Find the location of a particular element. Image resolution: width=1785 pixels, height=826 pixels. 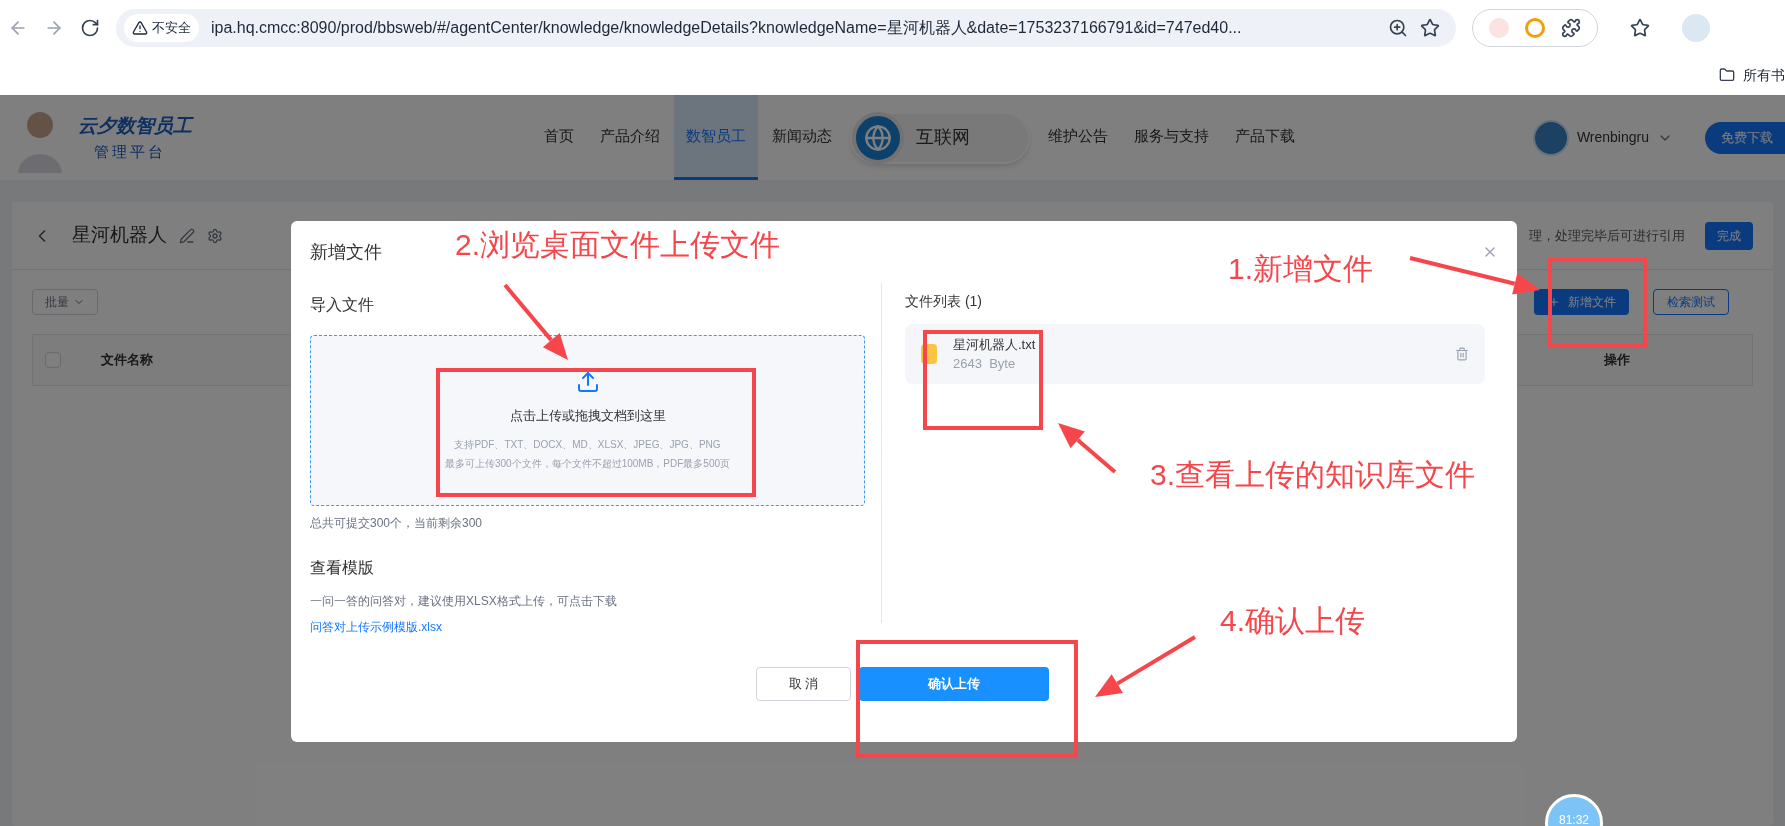

confirm-upload-button: 确认上传 is located at coordinates (954, 684).